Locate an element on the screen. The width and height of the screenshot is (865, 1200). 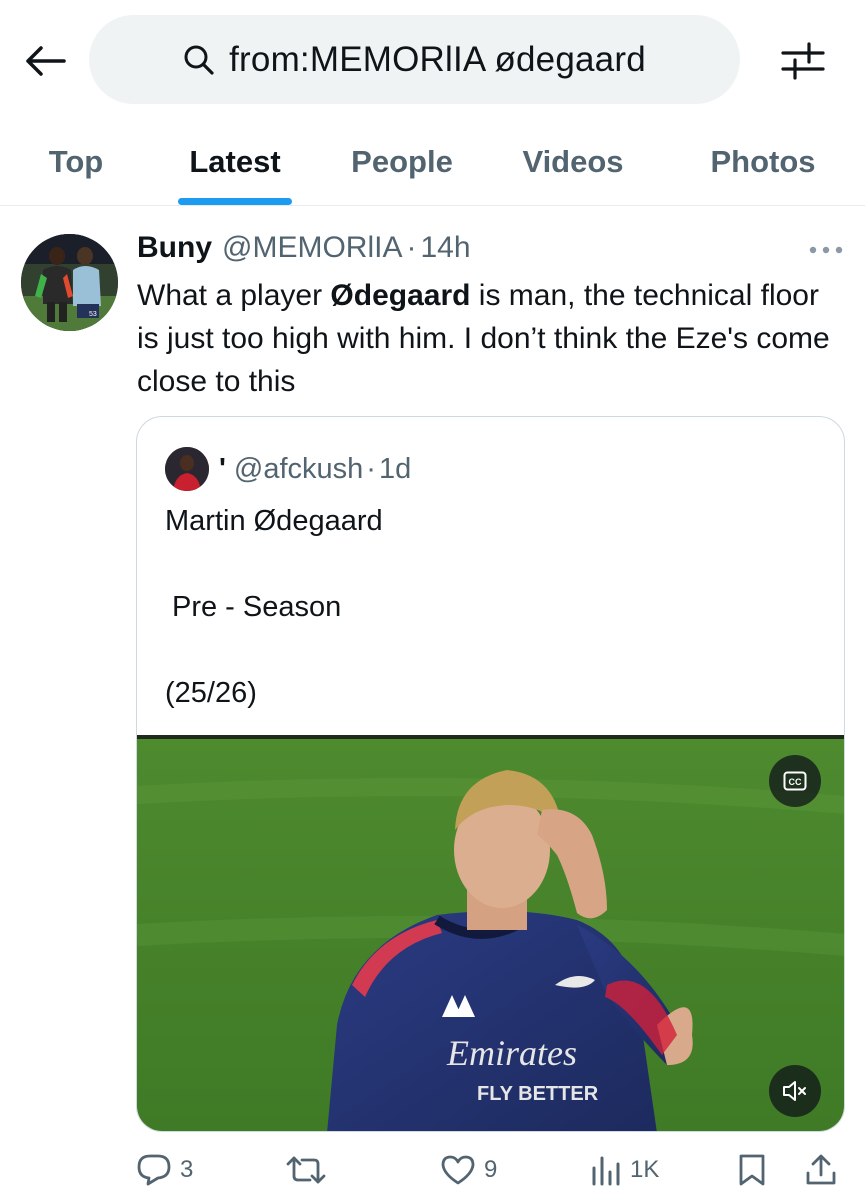
sliders-icon is located at coordinates (803, 61).